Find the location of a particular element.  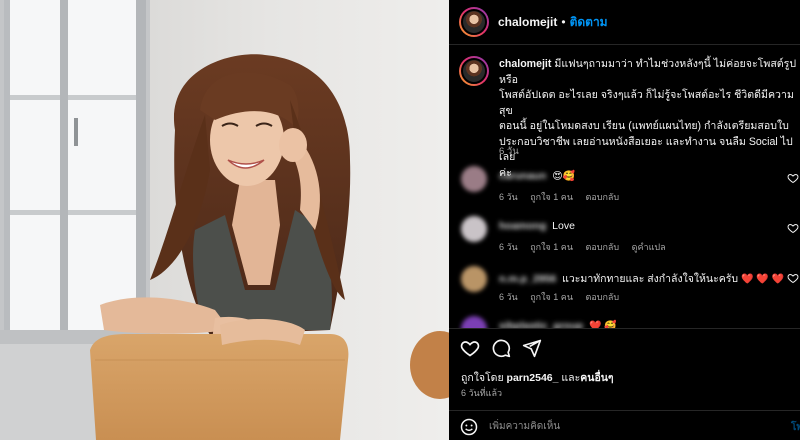

posted-time: 6 วันที่แล้ว is located at coordinates (481, 393).